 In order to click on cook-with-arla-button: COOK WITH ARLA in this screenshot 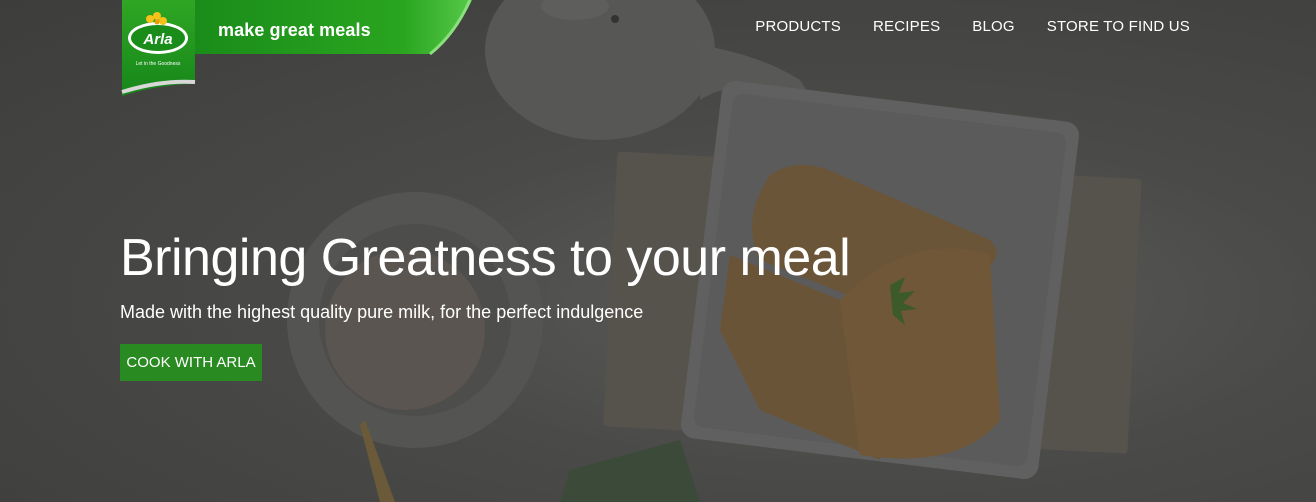, I will do `click(191, 362)`.